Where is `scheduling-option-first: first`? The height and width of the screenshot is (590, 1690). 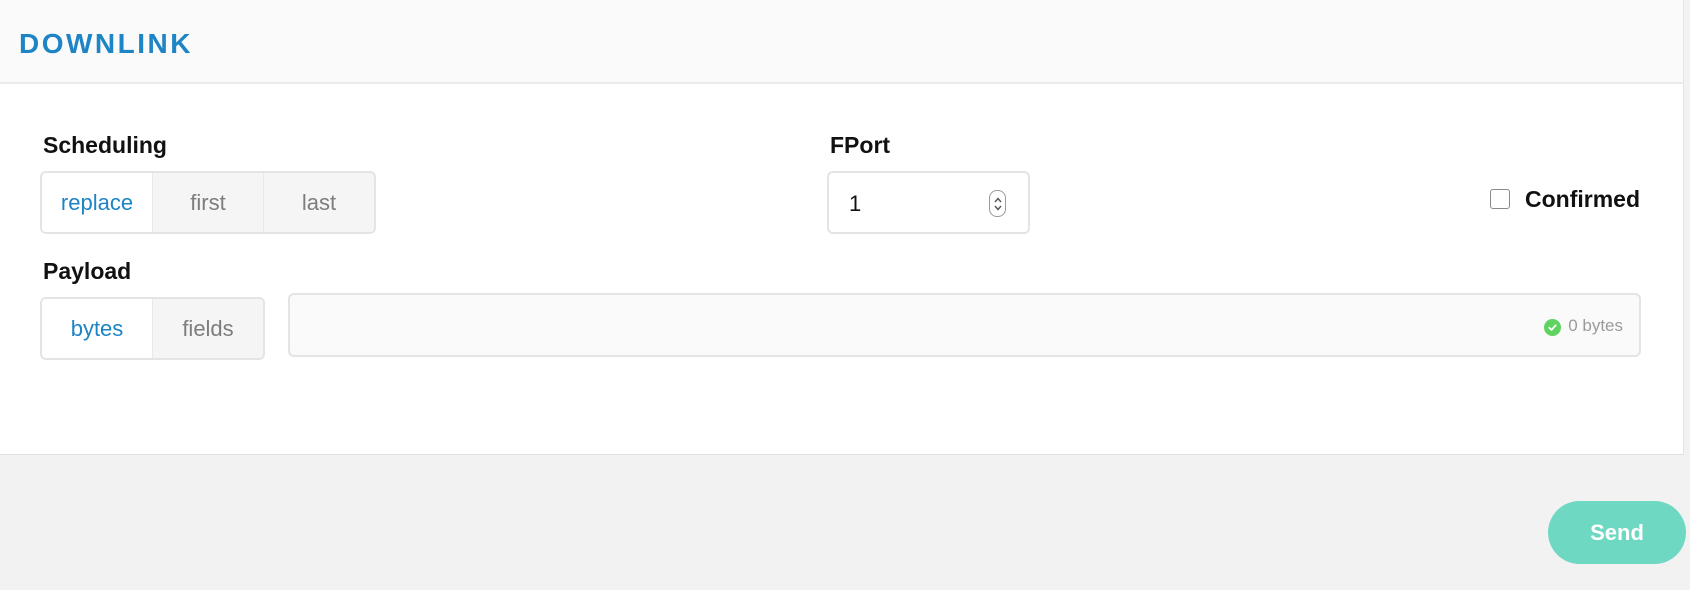 scheduling-option-first: first is located at coordinates (208, 202).